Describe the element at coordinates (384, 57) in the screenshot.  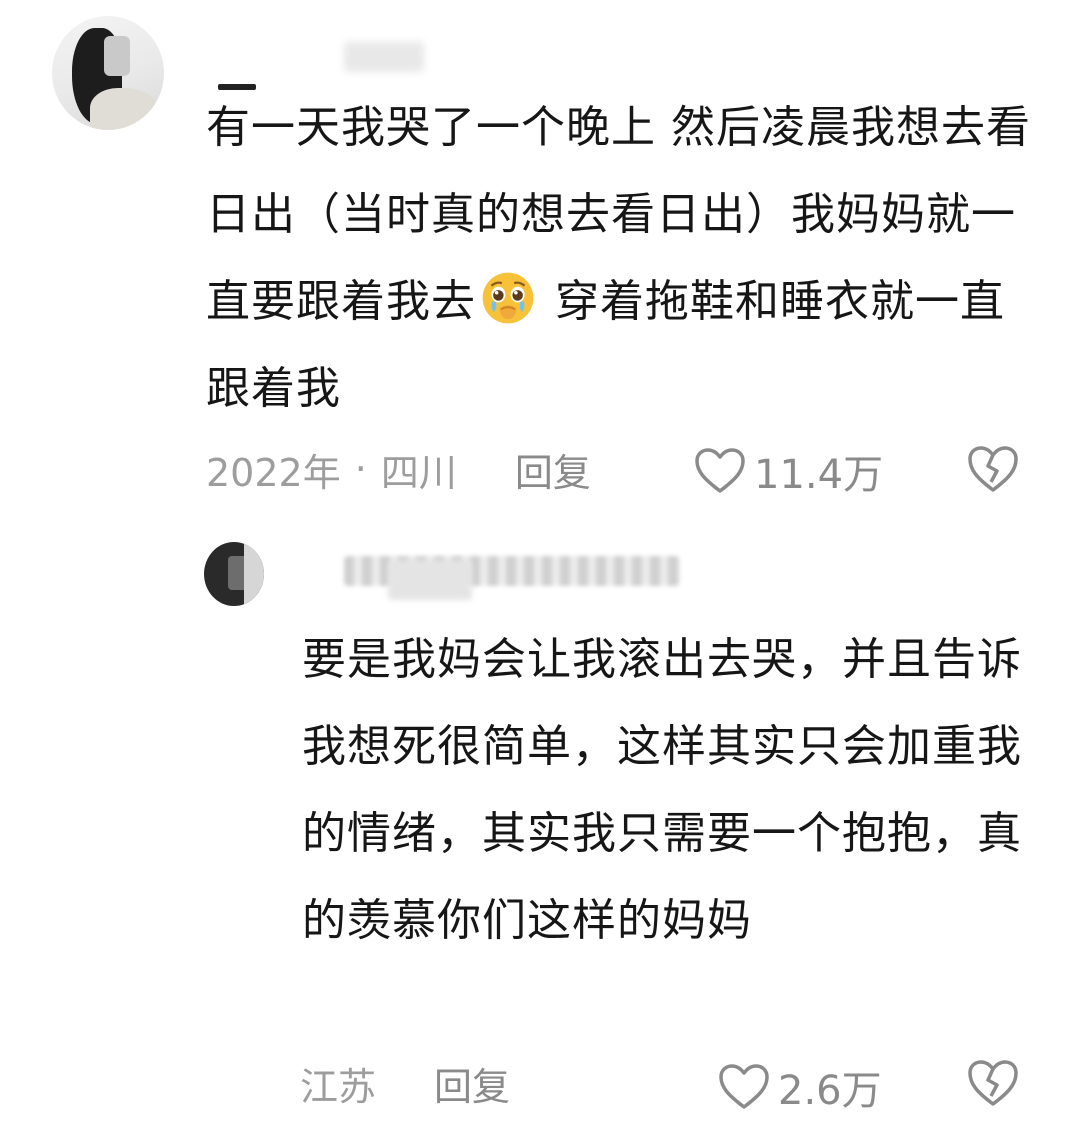
I see `commenter-username-blurred` at that location.